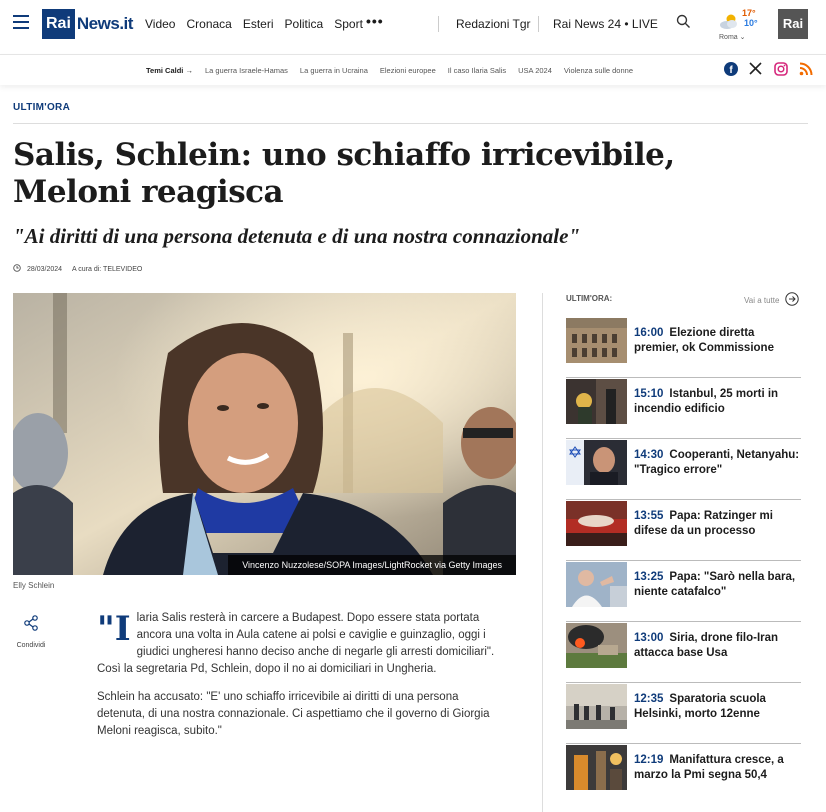 The image size is (826, 812). Describe the element at coordinates (21, 22) in the screenshot. I see `menu-icon` at that location.